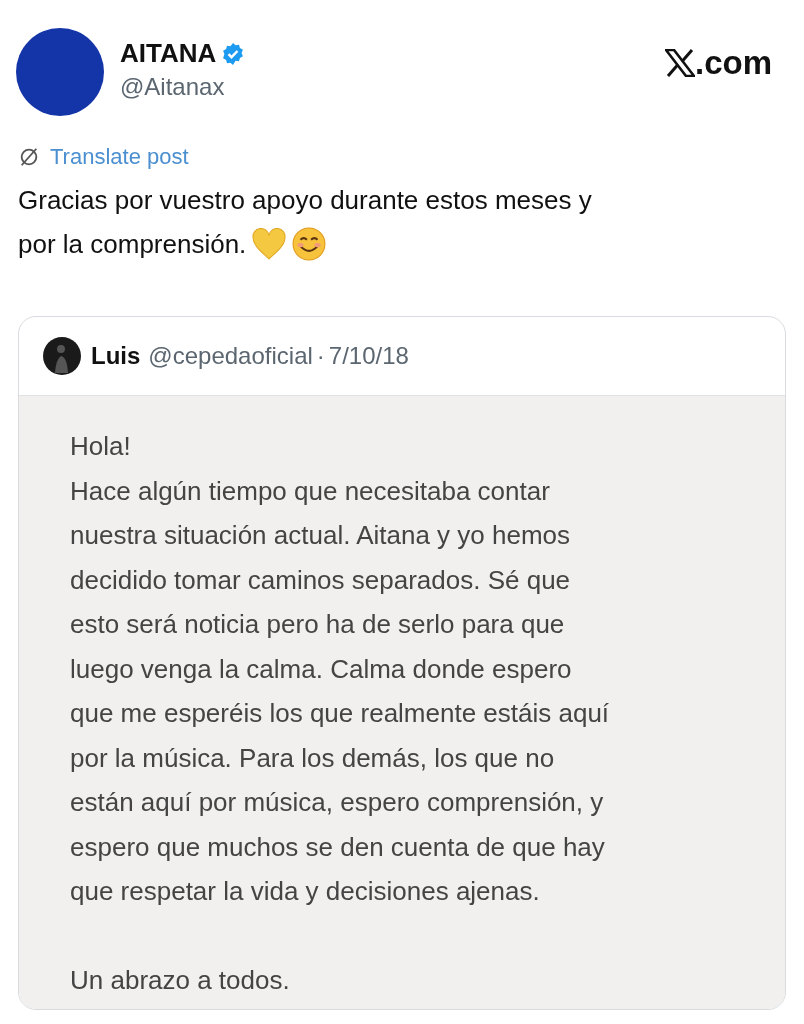  What do you see at coordinates (180, 980) in the screenshot?
I see `note-text: Un abrazo a todos.` at bounding box center [180, 980].